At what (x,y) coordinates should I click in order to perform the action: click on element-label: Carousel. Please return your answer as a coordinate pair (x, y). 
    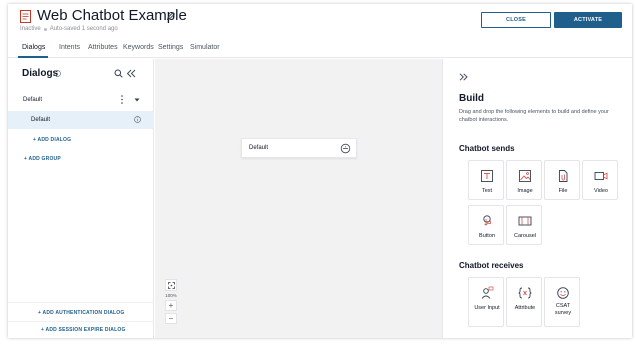
    Looking at the image, I should click on (524, 236).